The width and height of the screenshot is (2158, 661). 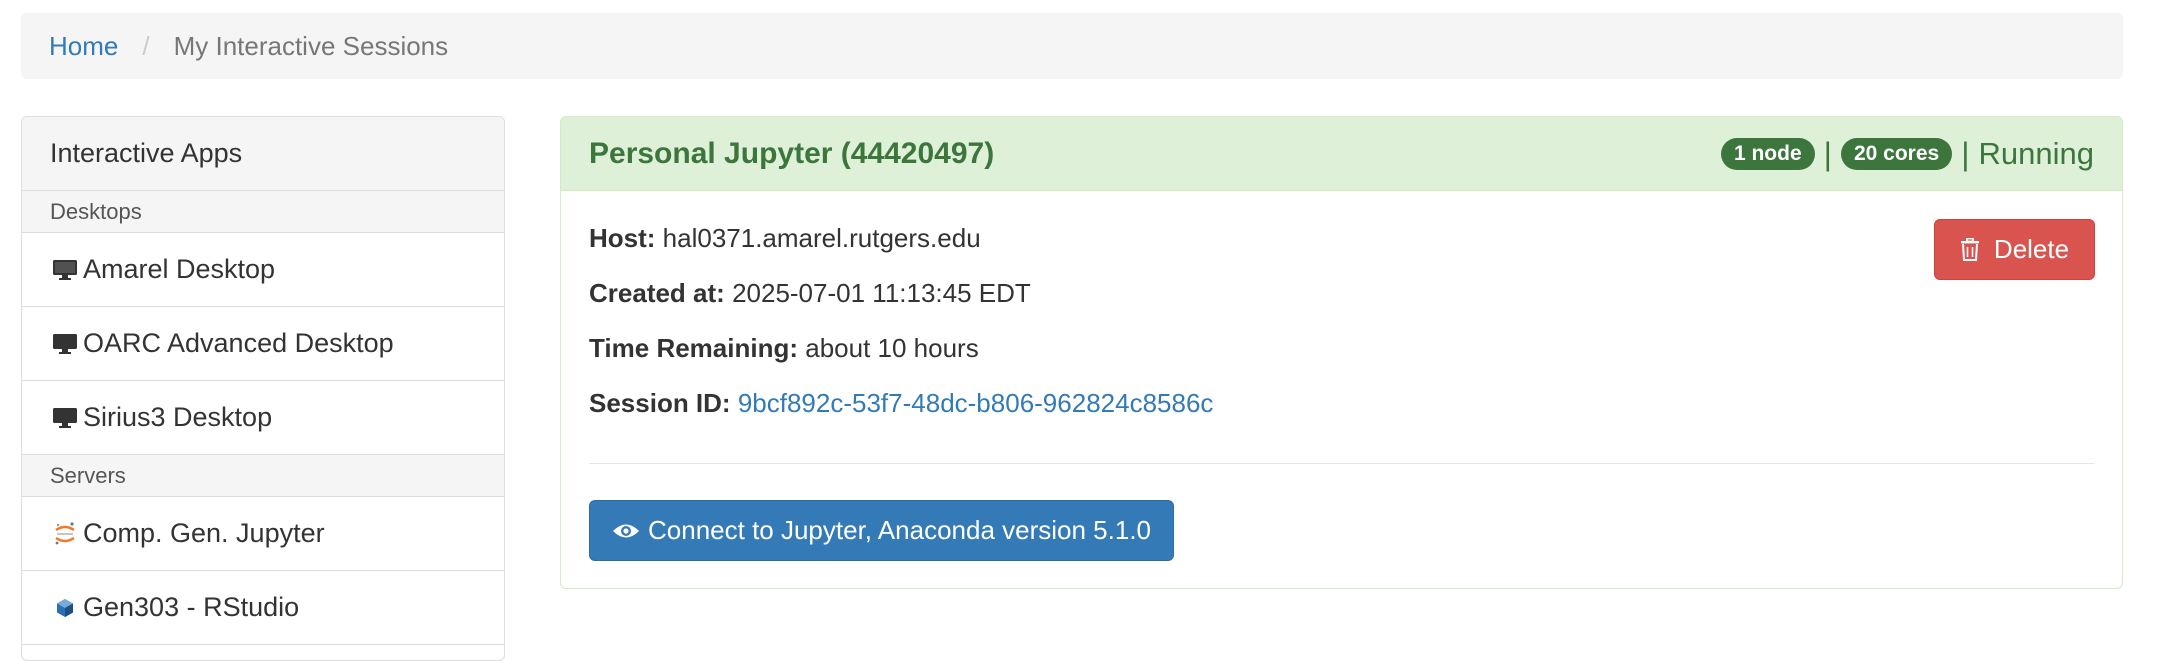 I want to click on time-remaining-value: about 10 hours, so click(x=892, y=348).